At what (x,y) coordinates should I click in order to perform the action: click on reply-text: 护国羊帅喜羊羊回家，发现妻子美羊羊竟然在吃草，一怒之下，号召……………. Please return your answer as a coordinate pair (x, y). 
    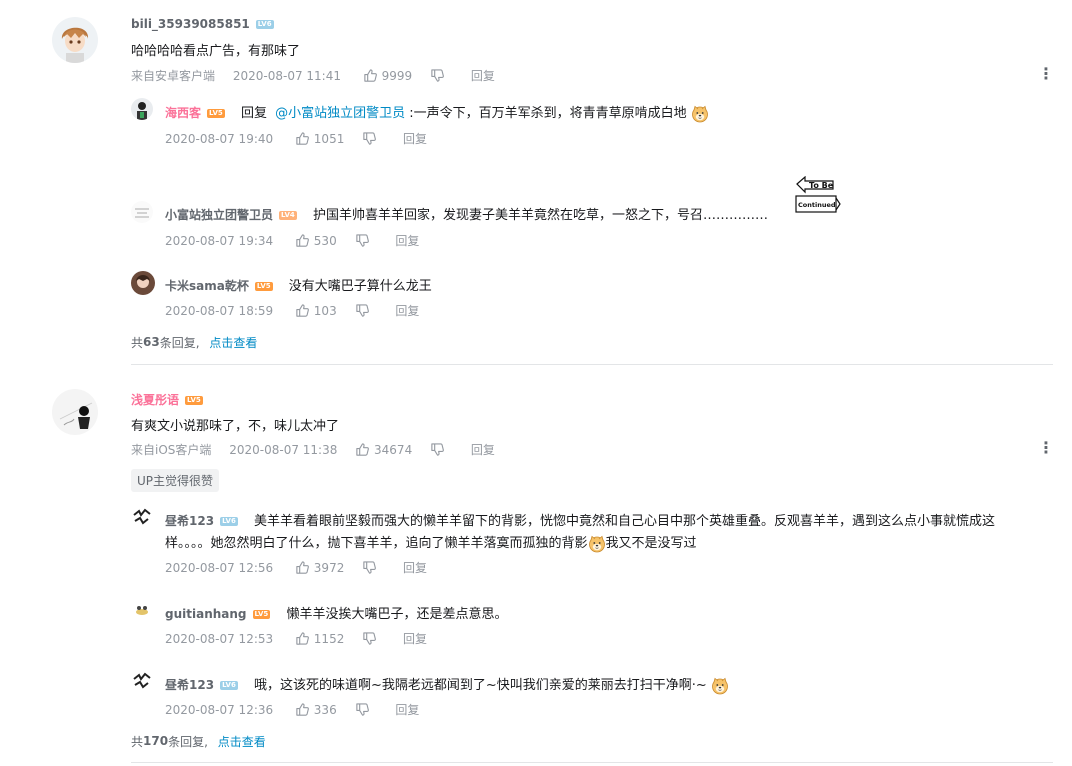
    Looking at the image, I should click on (540, 215).